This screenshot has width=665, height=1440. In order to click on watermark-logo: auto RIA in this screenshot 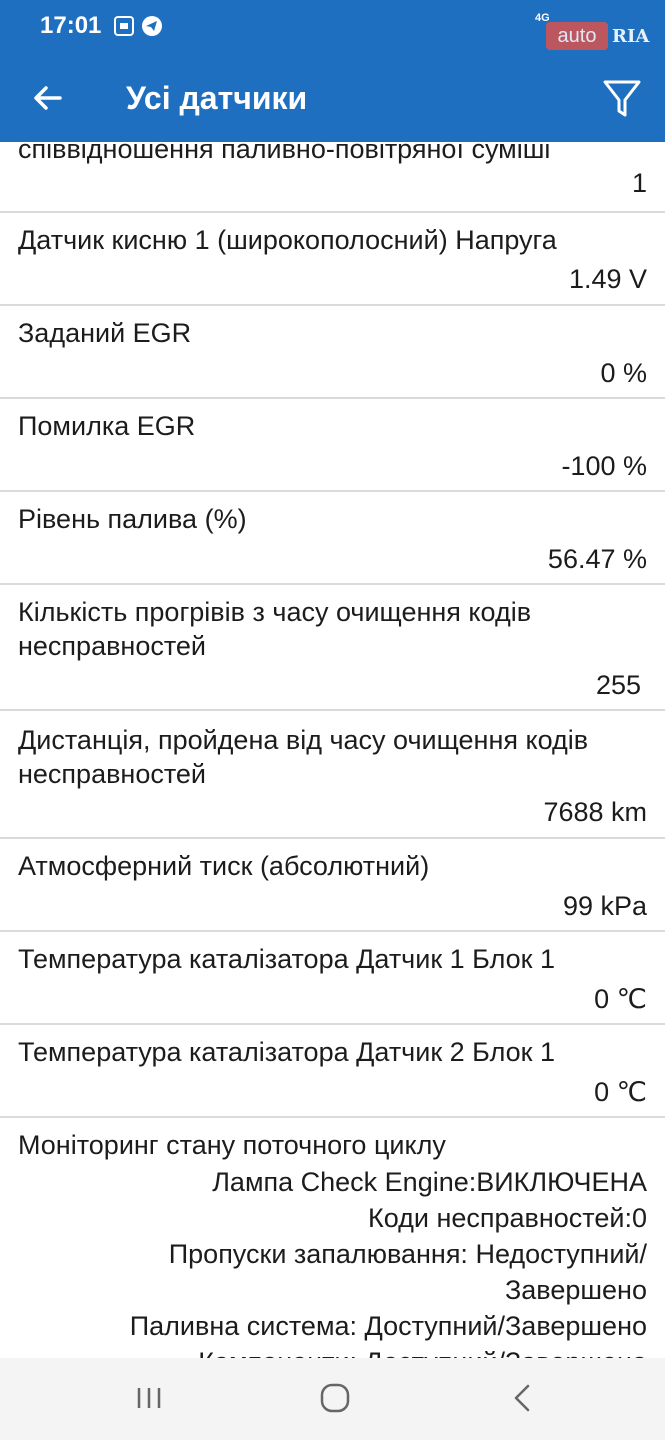, I will do `click(602, 35)`.